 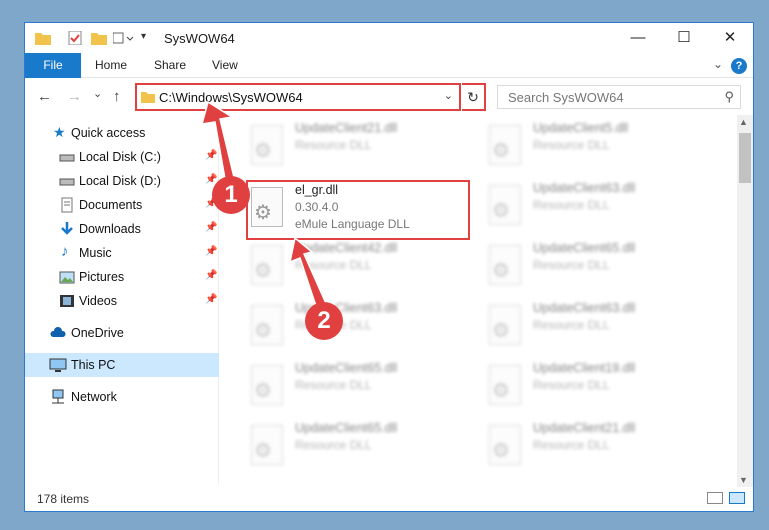 What do you see at coordinates (53, 65) in the screenshot?
I see `tab-file: File` at bounding box center [53, 65].